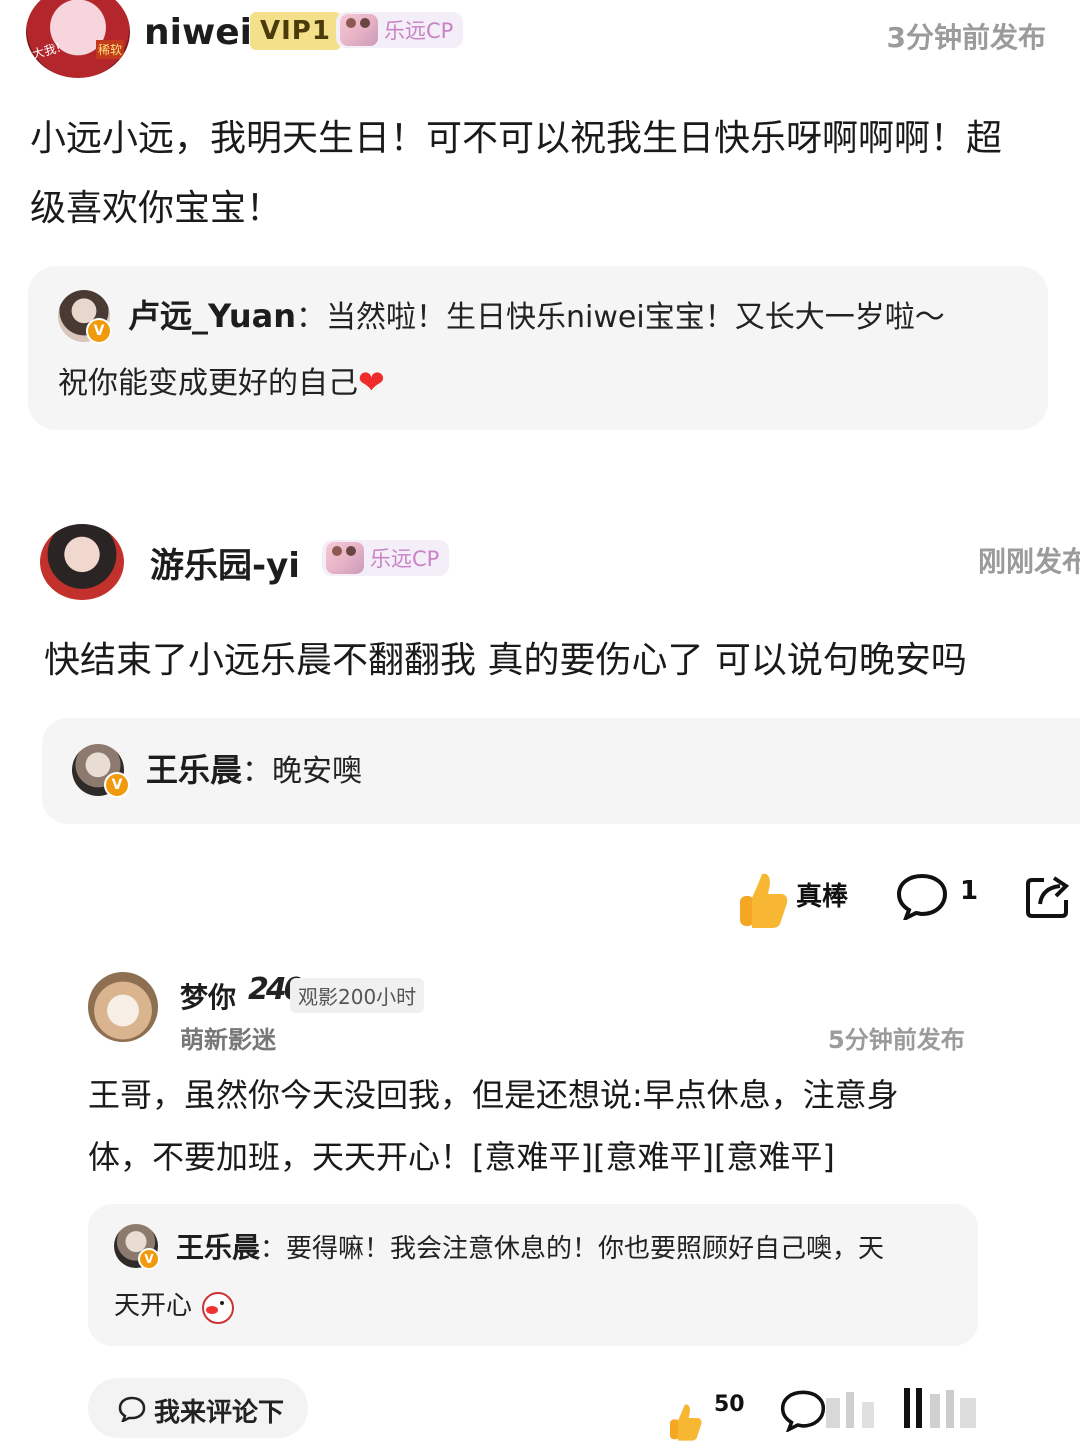 The width and height of the screenshot is (1080, 1442). I want to click on post-text-line: 小远小远，我明天生日！可不可以祝我生日快乐呀啊啊啊！超, so click(516, 138).